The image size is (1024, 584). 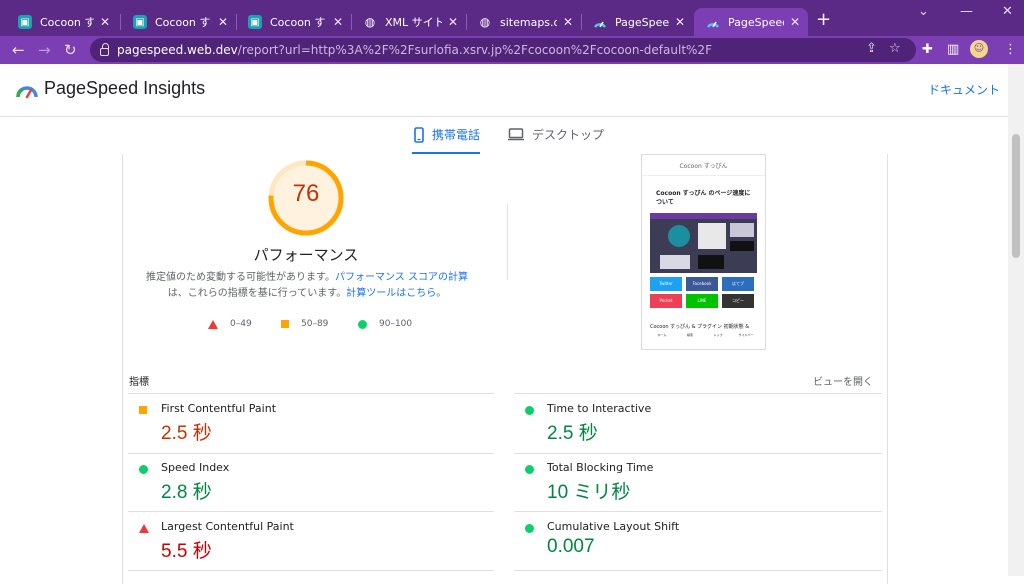 I want to click on metric-fcp: First Contentful Paint 2.5 秒, so click(x=308, y=427).